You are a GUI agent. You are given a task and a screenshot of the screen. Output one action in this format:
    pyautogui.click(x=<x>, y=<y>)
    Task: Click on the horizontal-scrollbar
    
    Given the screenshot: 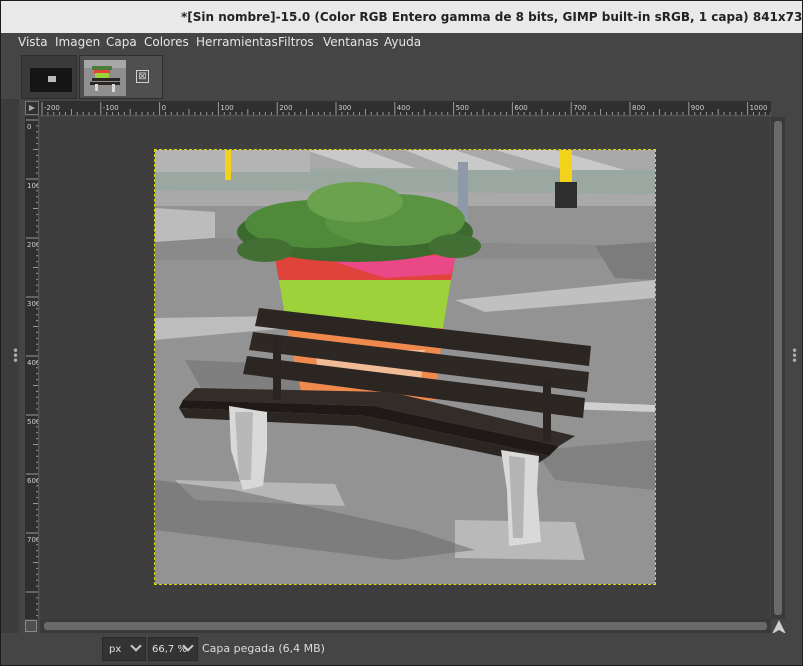 What is the action you would take?
    pyautogui.click(x=405, y=626)
    